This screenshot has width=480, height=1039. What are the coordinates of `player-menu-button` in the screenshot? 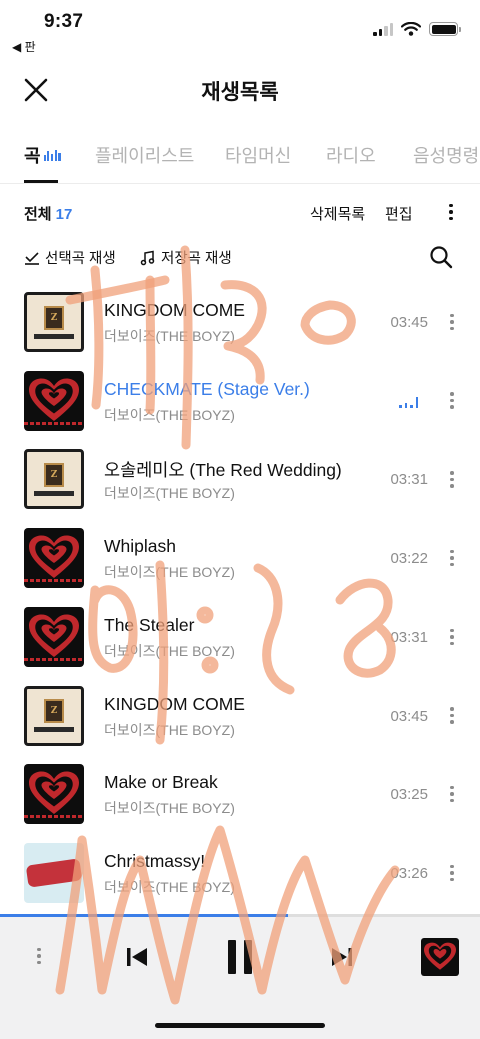 It's located at (39, 956).